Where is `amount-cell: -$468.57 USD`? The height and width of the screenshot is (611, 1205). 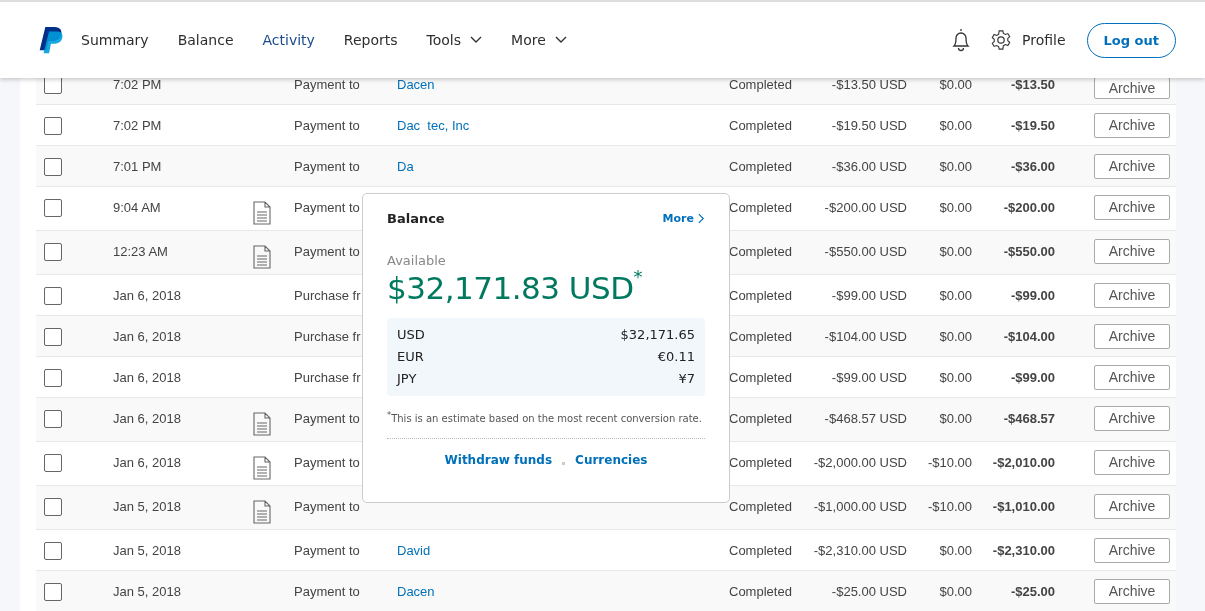 amount-cell: -$468.57 USD is located at coordinates (865, 418).